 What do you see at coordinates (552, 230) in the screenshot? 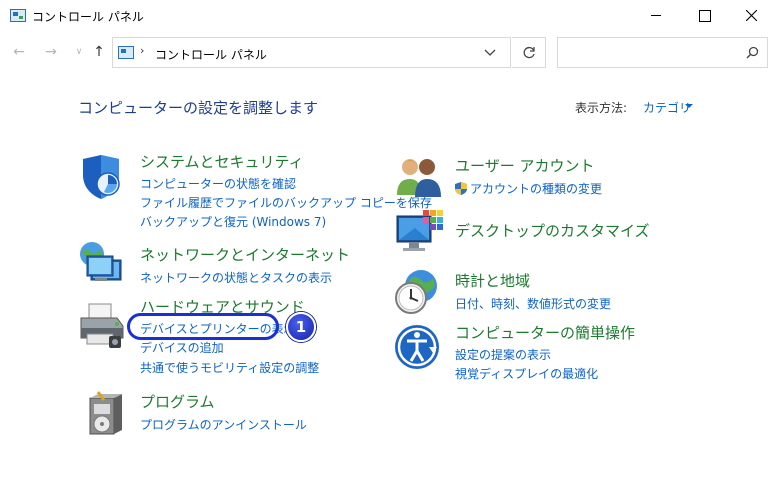
I see `category-desktop-customize: デスクトップのカスタマイズ` at bounding box center [552, 230].